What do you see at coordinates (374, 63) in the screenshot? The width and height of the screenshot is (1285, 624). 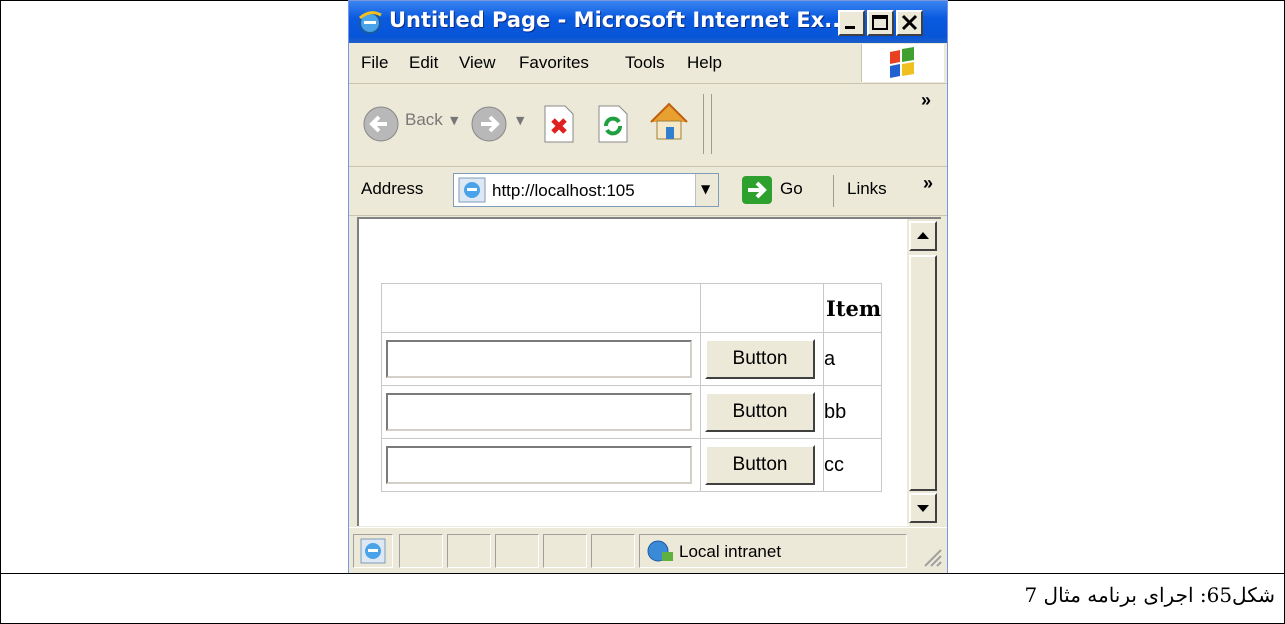 I see `menu-file: File` at bounding box center [374, 63].